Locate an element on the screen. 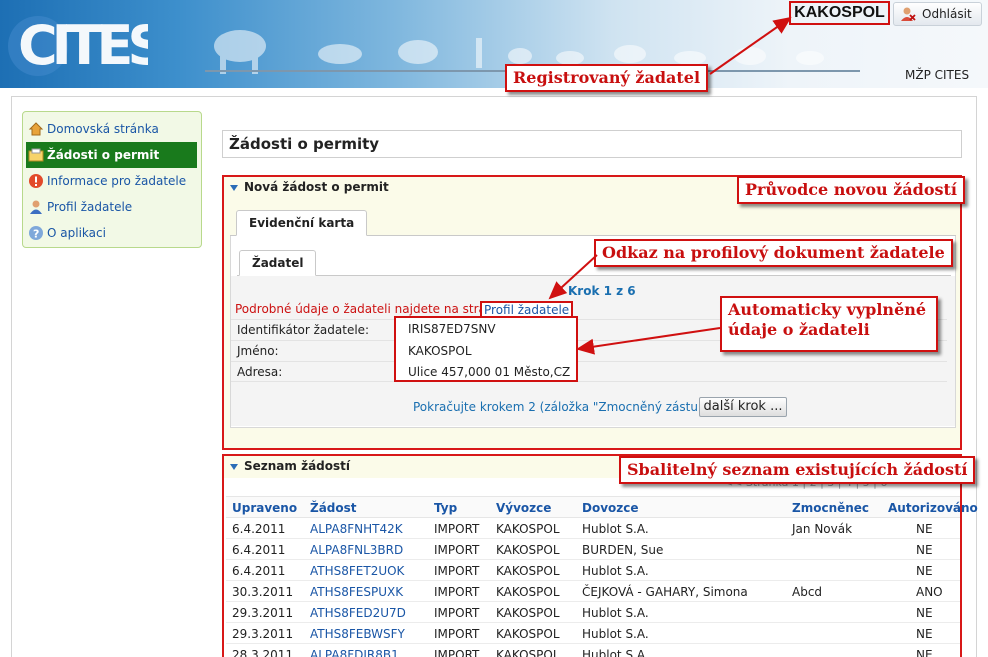  sidebar-item-about: ? O aplikaci is located at coordinates (112, 233).